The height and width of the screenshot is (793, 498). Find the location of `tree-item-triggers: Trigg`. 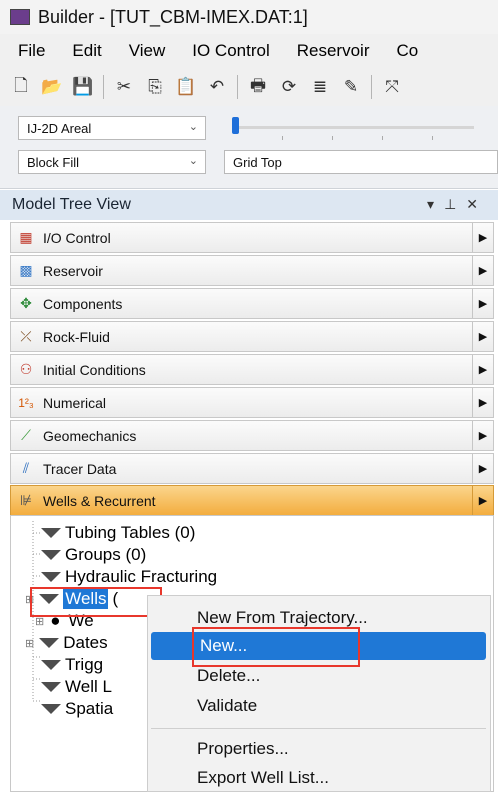

tree-item-triggers: Trigg is located at coordinates (72, 665).